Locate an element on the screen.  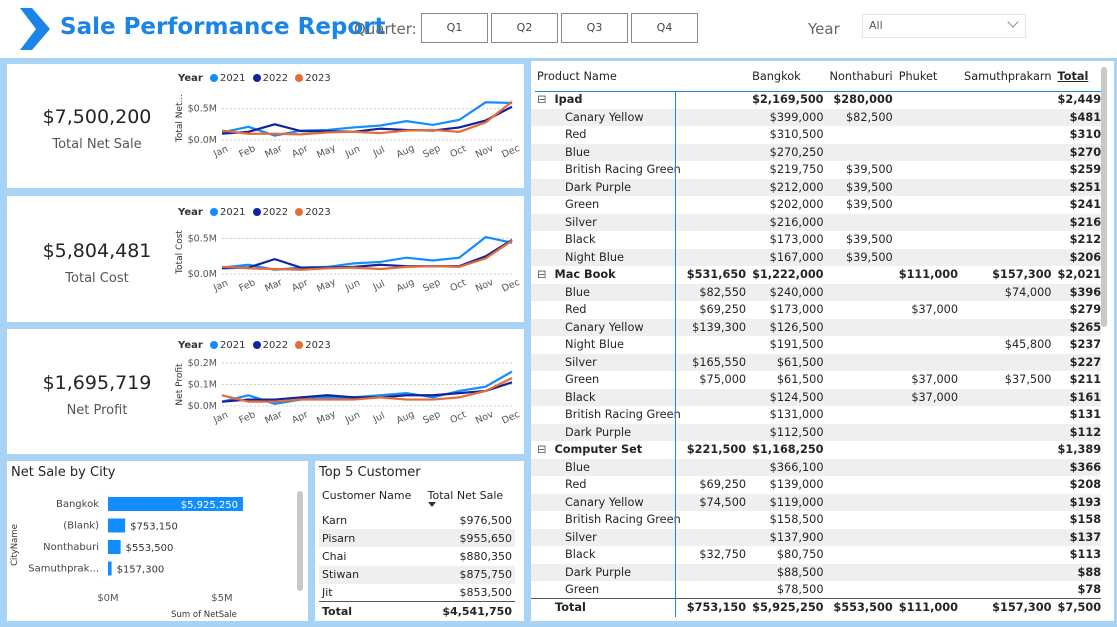
table-row: Jit $853,500 is located at coordinates (417, 593).